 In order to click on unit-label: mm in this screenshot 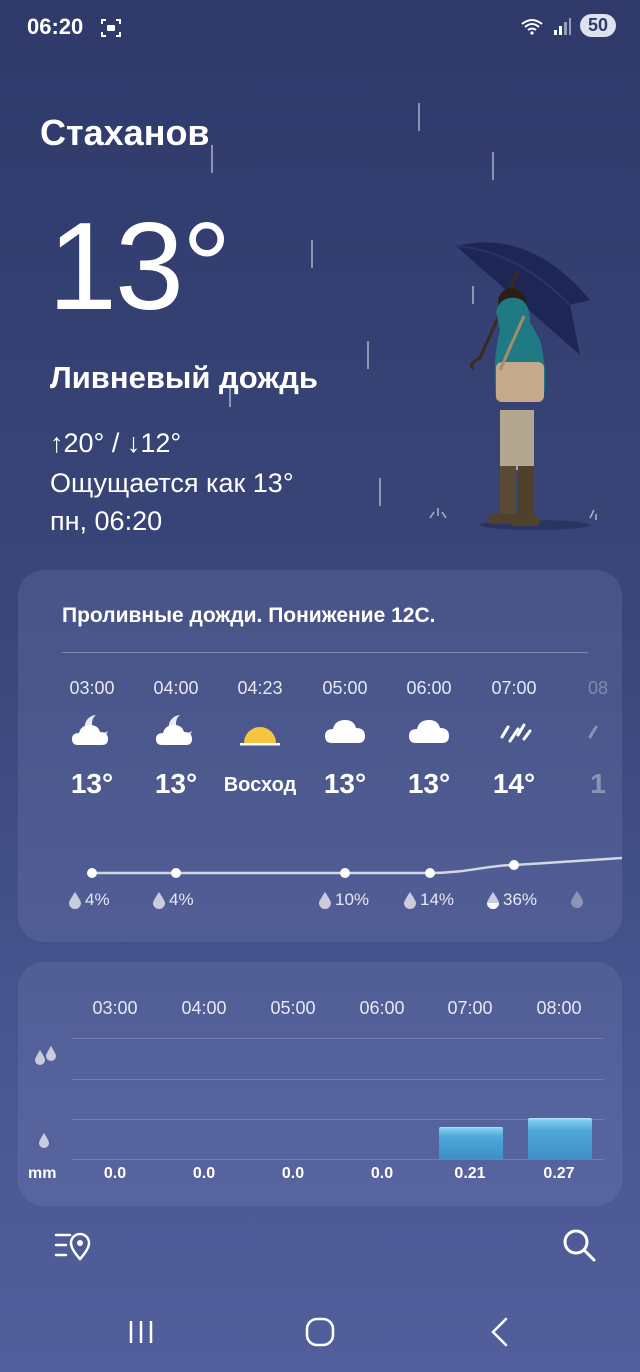, I will do `click(42, 1173)`.